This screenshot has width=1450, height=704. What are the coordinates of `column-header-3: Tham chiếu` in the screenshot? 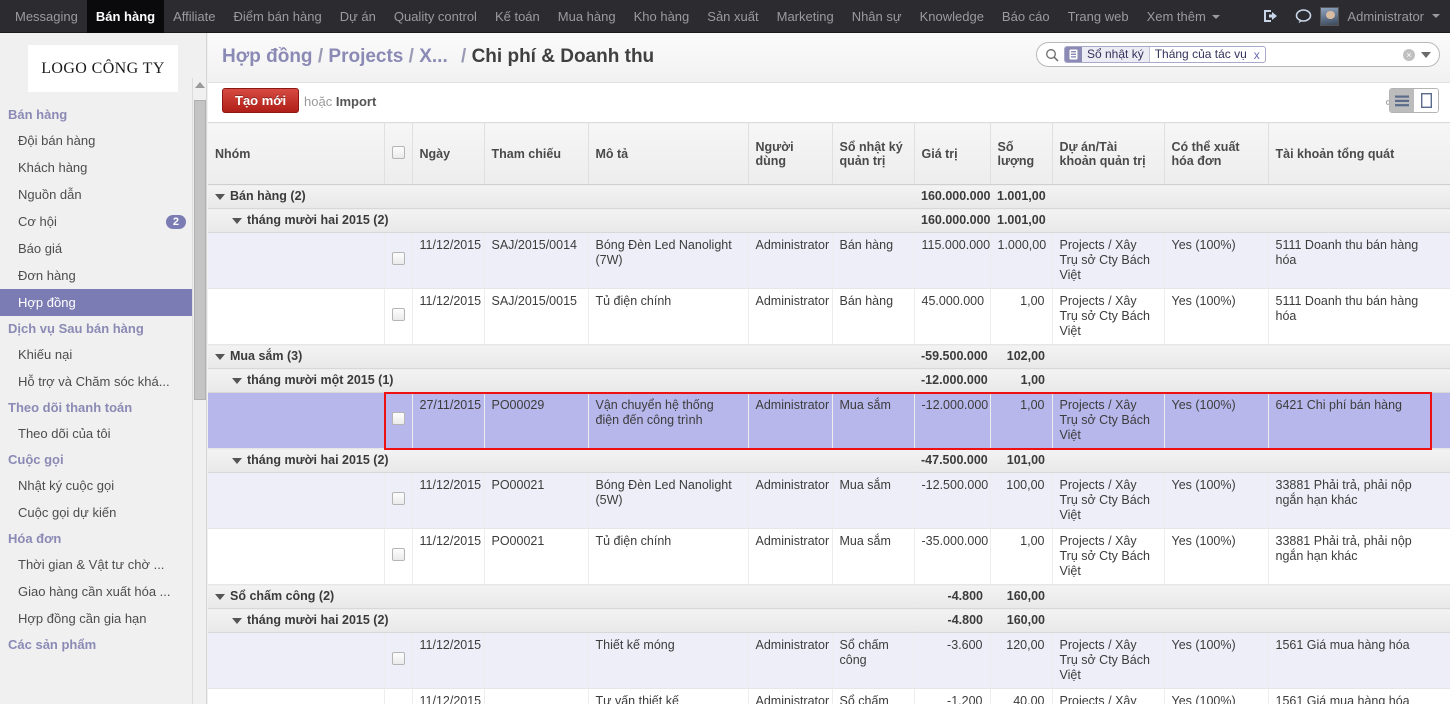 It's located at (536, 153).